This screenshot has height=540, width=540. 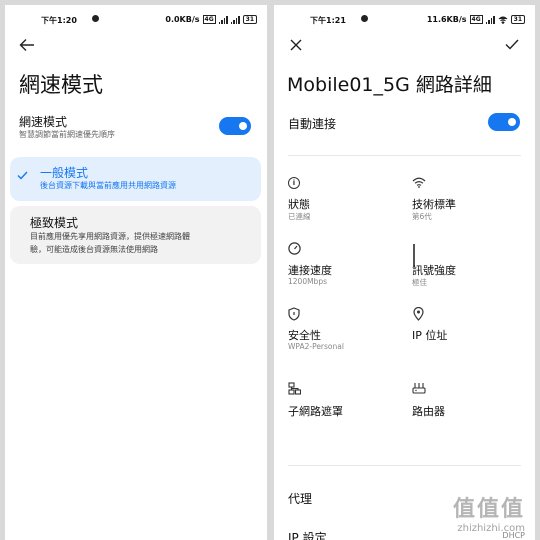 What do you see at coordinates (110, 236) in the screenshot?
I see `option-desc-line1: 目前應用優先享用網路資源，提供極速網路體` at bounding box center [110, 236].